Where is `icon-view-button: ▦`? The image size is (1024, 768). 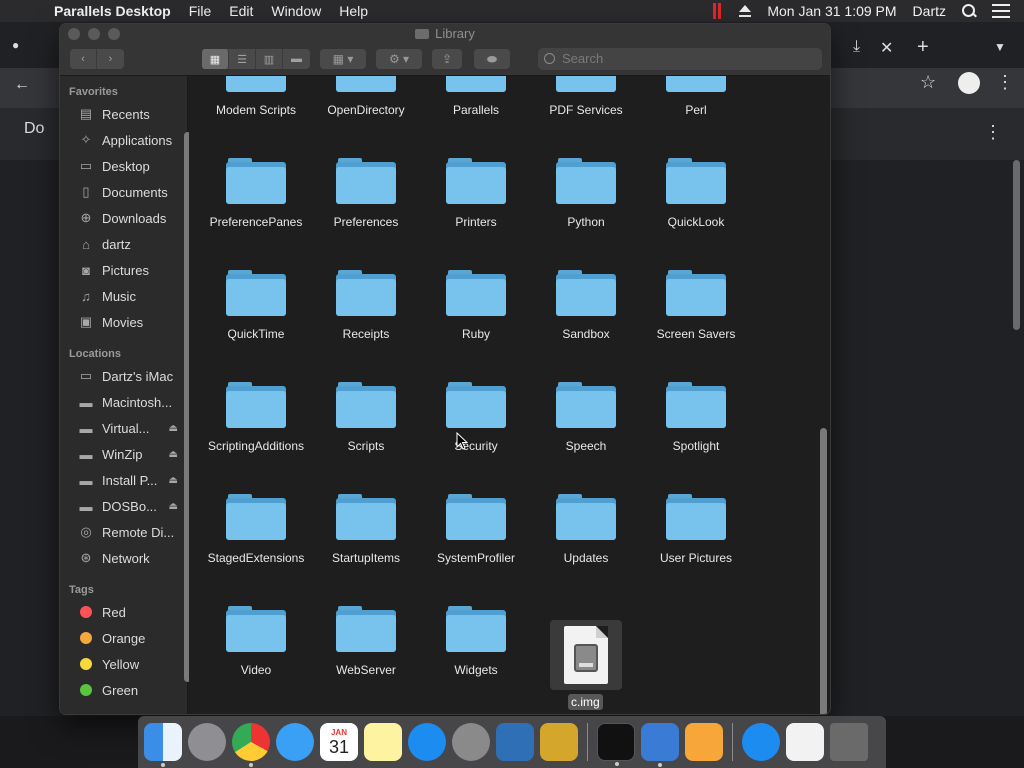 icon-view-button: ▦ is located at coordinates (215, 59).